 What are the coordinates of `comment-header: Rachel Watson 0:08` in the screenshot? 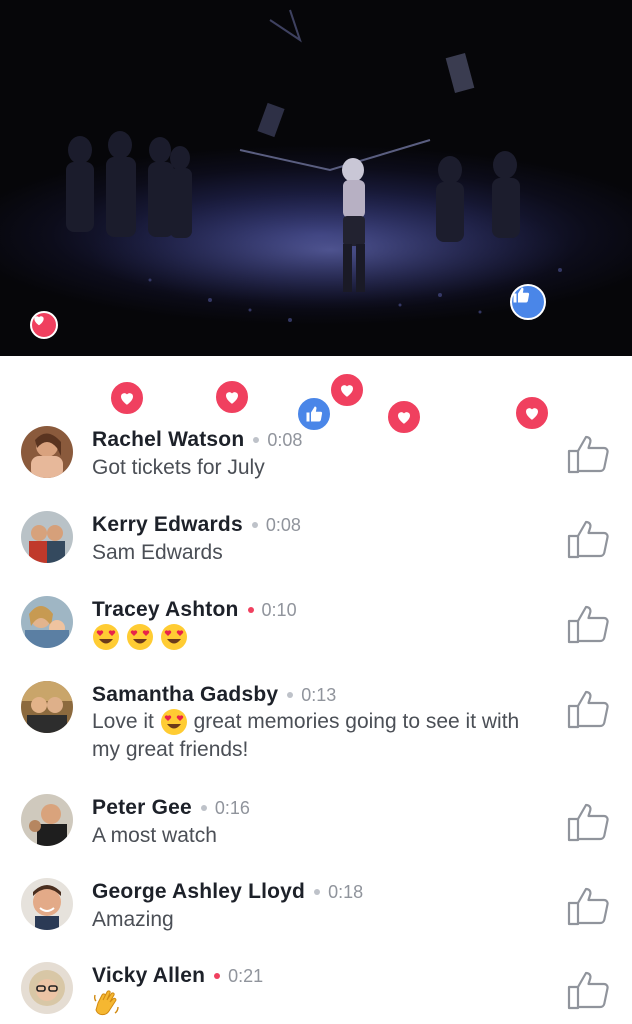 It's located at (197, 441).